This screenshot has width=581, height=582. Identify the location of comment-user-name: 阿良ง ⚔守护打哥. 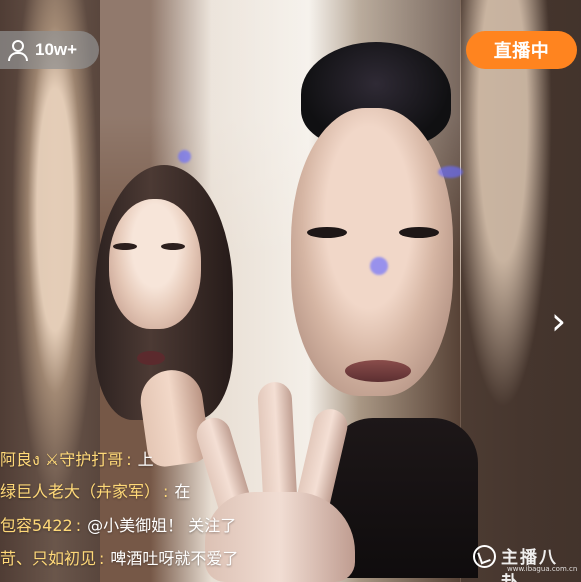
(61, 460).